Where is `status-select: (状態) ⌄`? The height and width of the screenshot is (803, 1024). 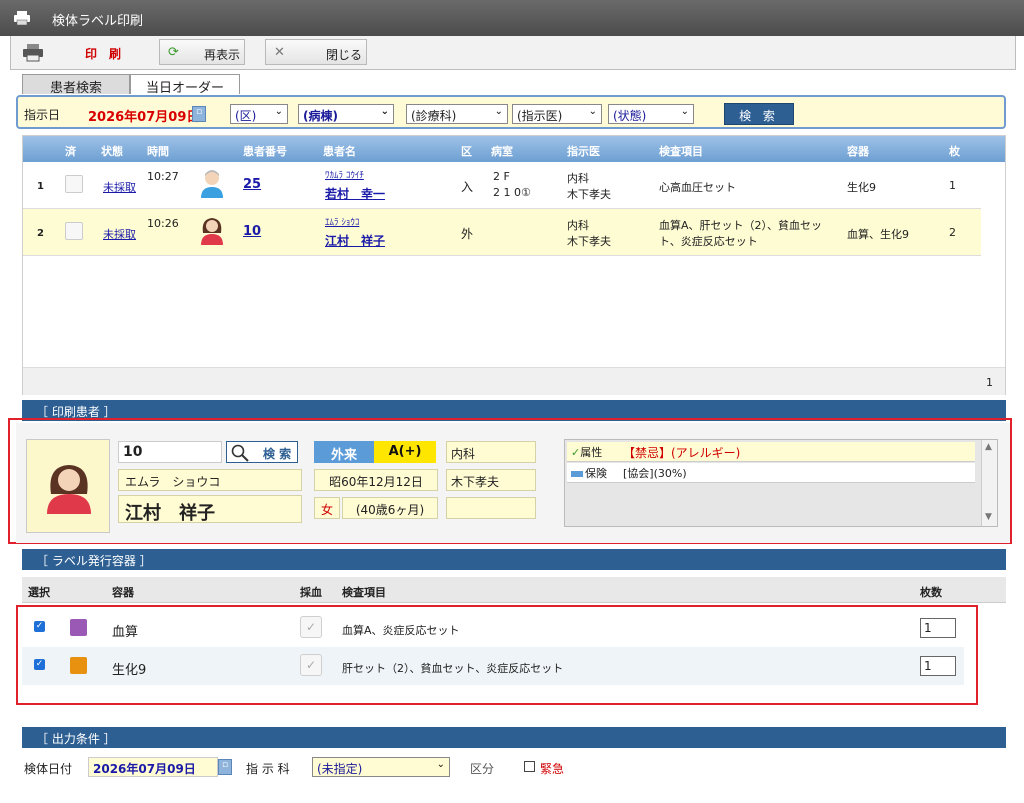
status-select: (状態) ⌄ is located at coordinates (651, 114).